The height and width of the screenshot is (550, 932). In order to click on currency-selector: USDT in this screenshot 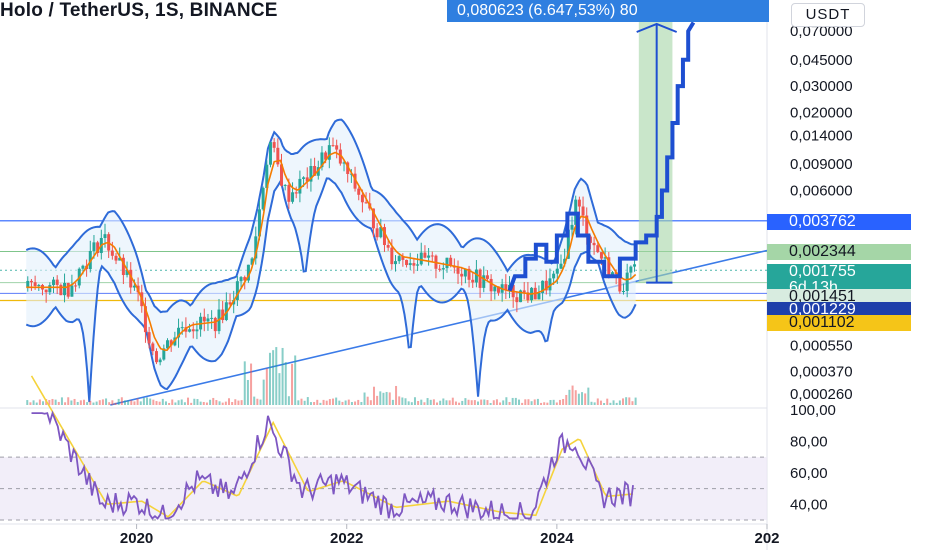, I will do `click(828, 15)`.